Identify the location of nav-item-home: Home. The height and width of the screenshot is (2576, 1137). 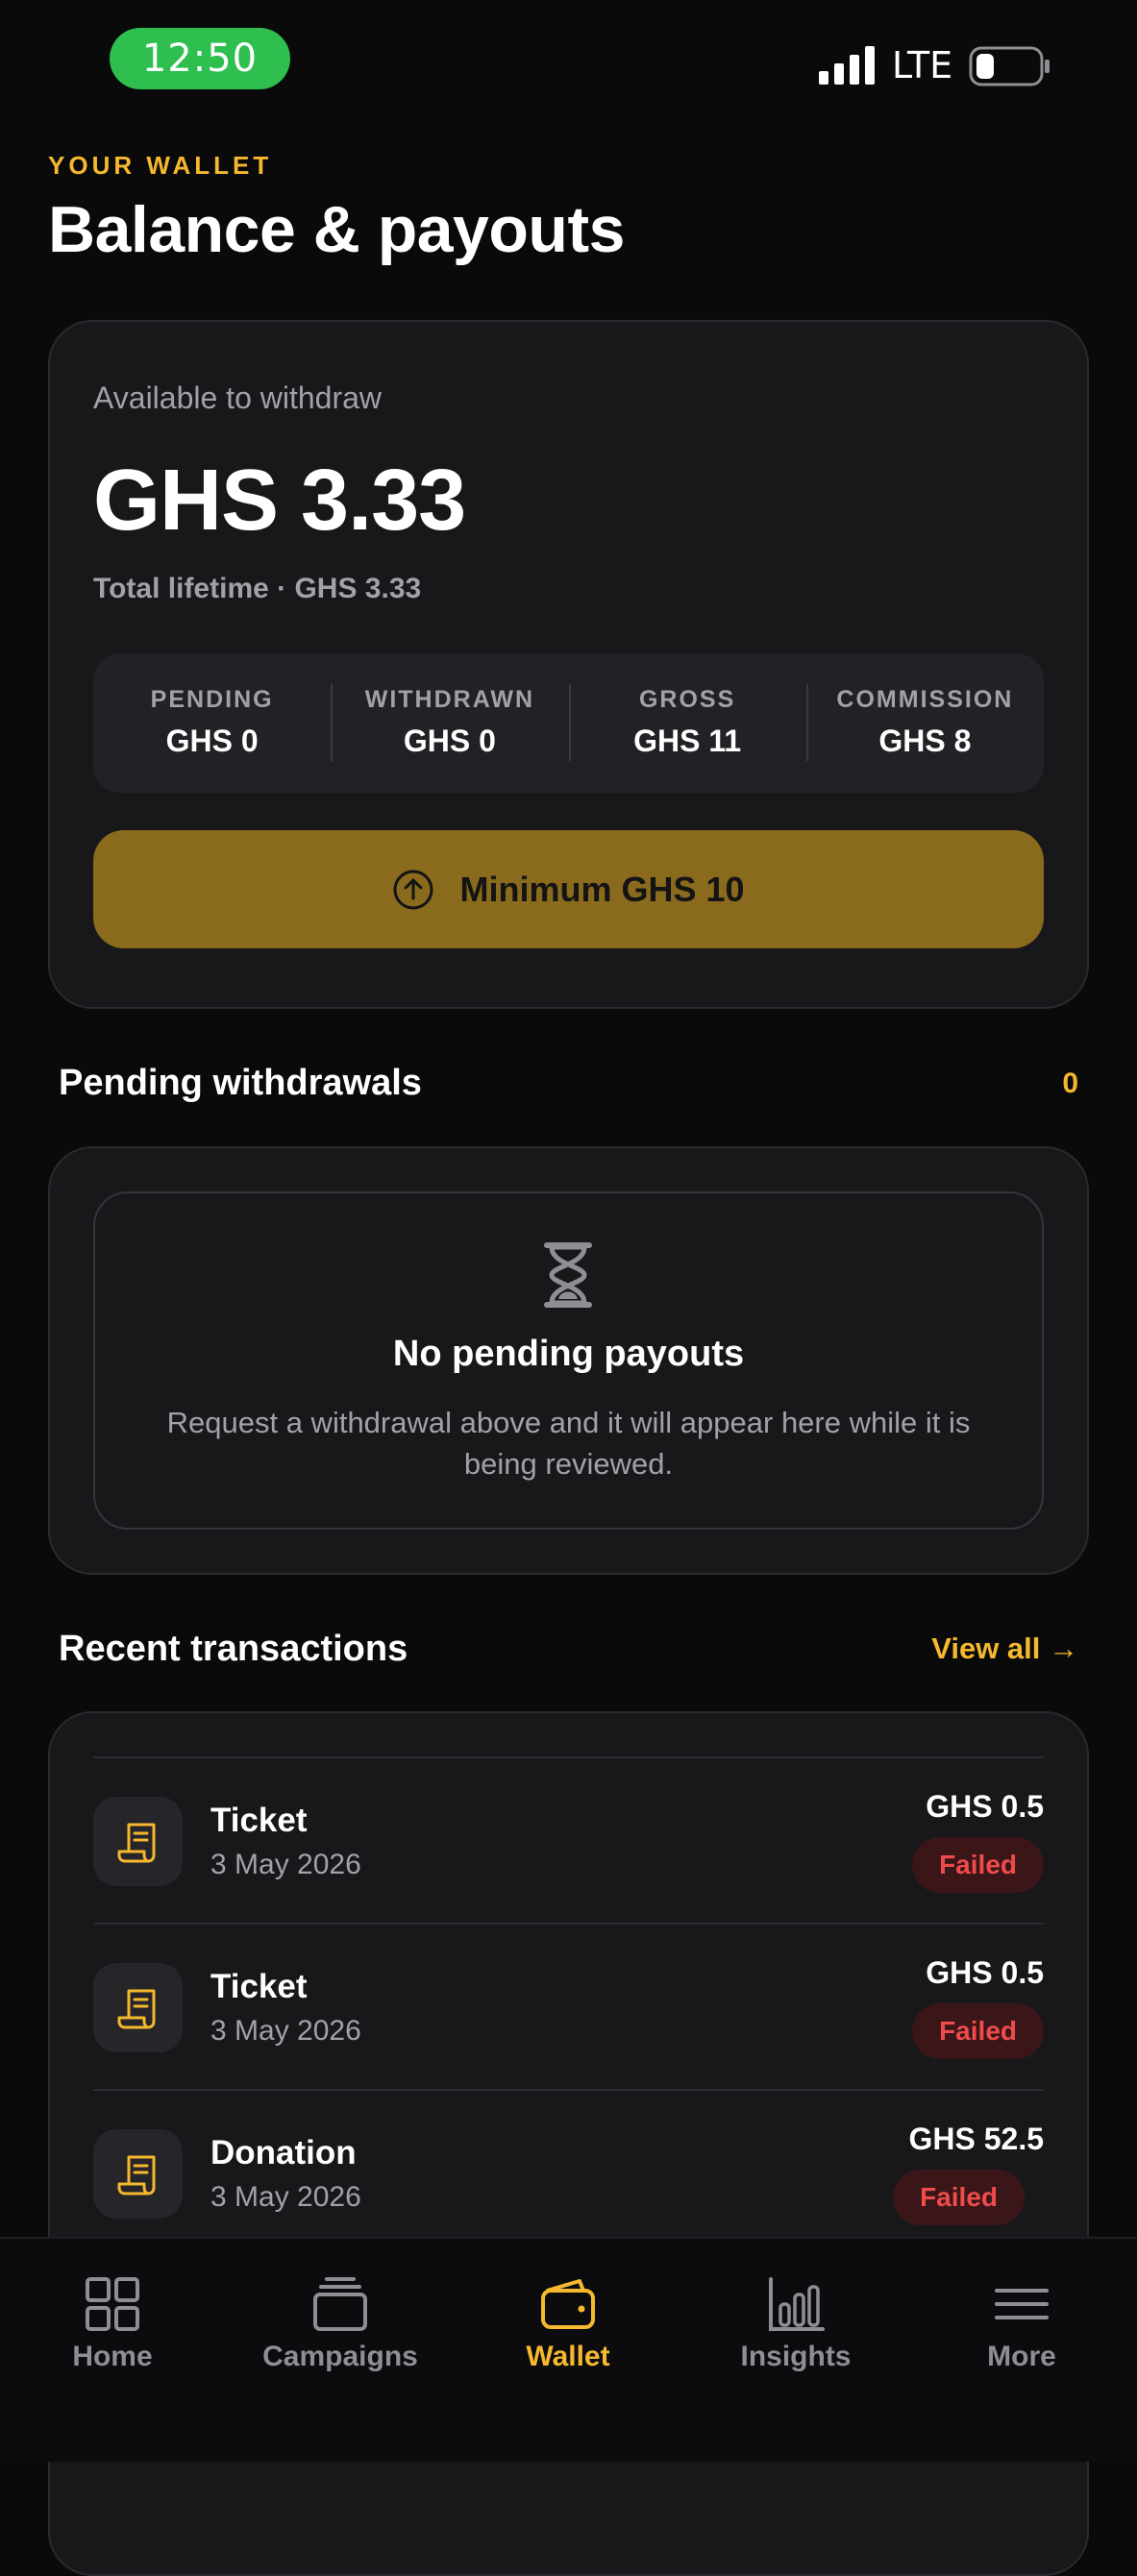
(112, 2324).